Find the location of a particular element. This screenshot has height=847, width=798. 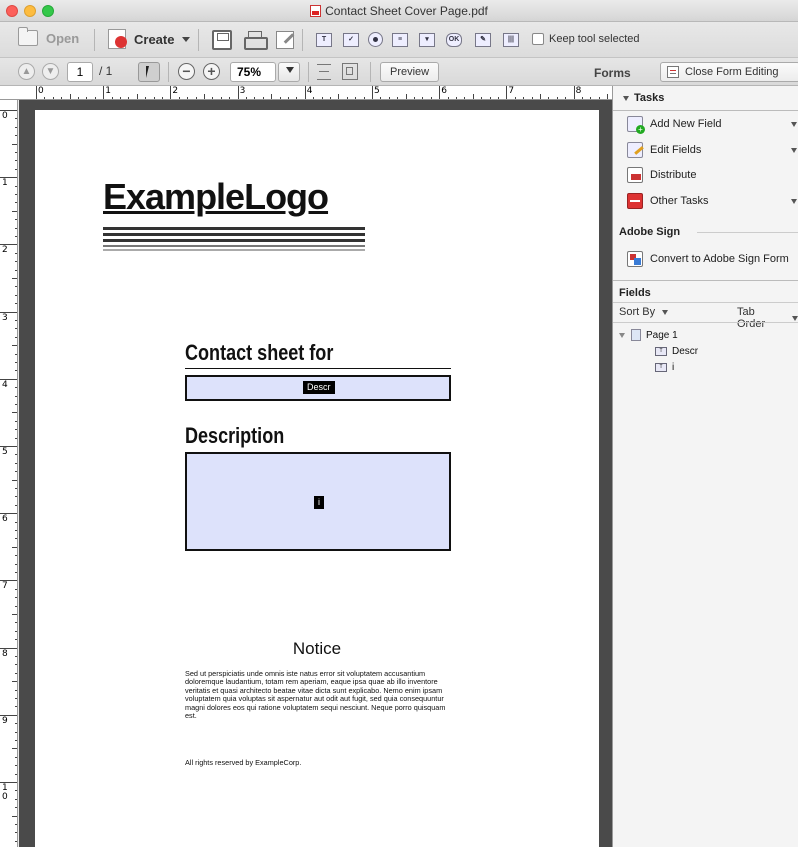

pdf-file-icon is located at coordinates (316, 11).